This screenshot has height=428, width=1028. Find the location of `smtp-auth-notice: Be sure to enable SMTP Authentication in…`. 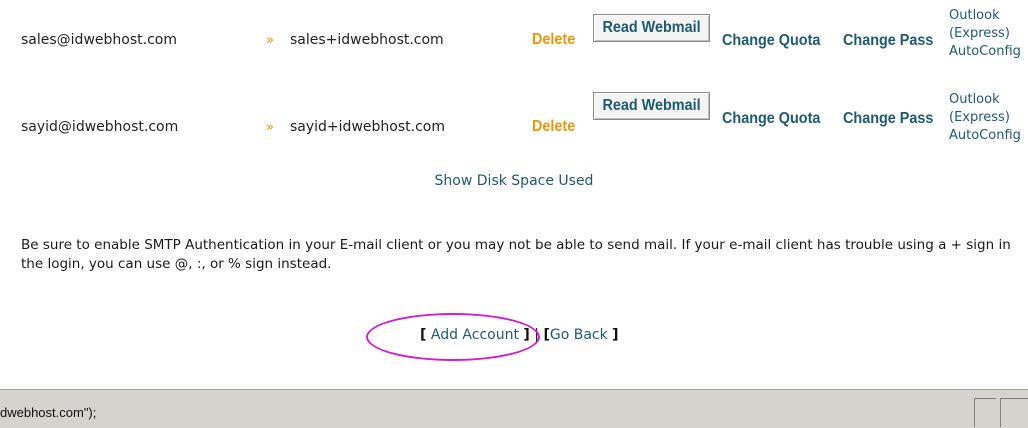

smtp-auth-notice: Be sure to enable SMTP Authentication in… is located at coordinates (516, 254).